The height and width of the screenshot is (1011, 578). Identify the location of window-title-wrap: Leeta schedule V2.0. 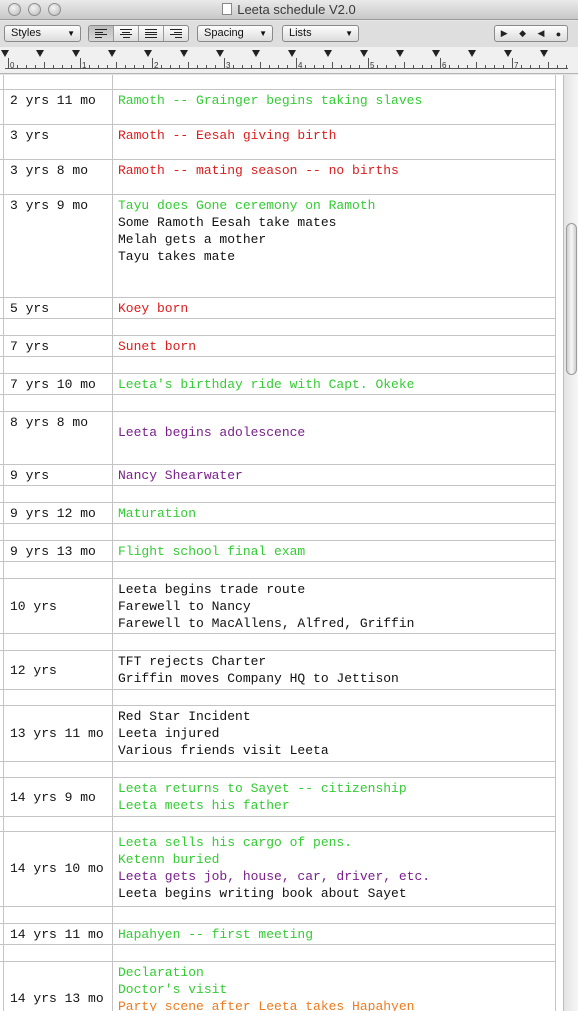
(289, 9).